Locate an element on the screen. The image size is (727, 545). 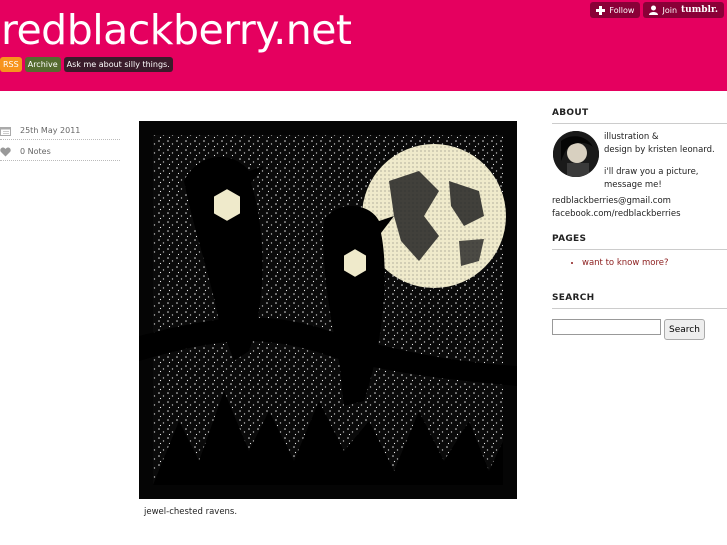
search-section: SEARCH Search is located at coordinates (639, 316).